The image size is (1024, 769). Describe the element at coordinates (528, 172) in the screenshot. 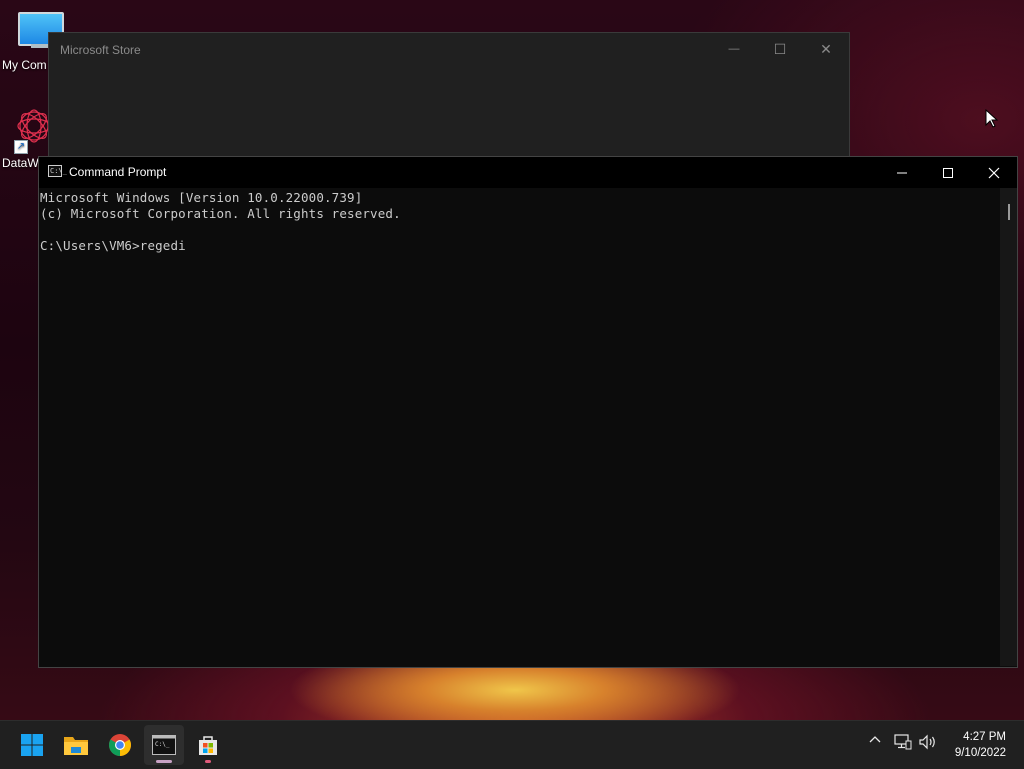

I see `title-bar: C:\_ Command Prompt` at that location.